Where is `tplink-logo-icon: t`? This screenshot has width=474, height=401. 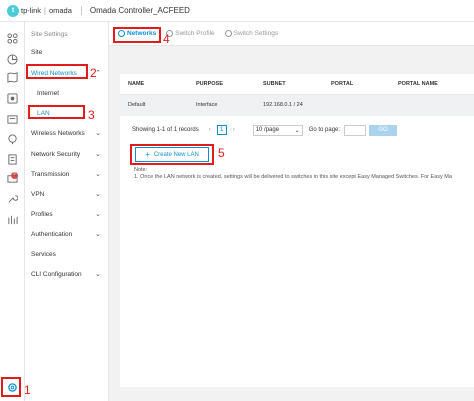 tplink-logo-icon: t is located at coordinates (13, 10).